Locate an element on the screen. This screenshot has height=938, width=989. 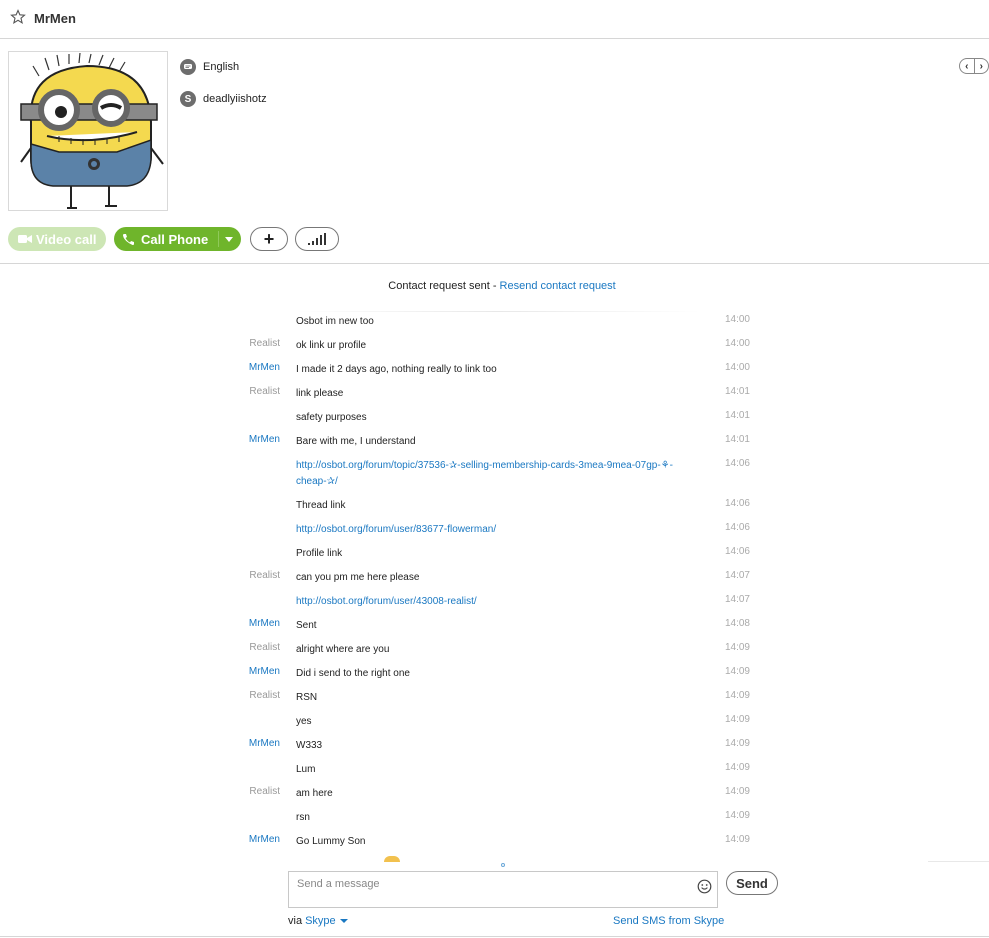
compose-divider is located at coordinates (958, 861).